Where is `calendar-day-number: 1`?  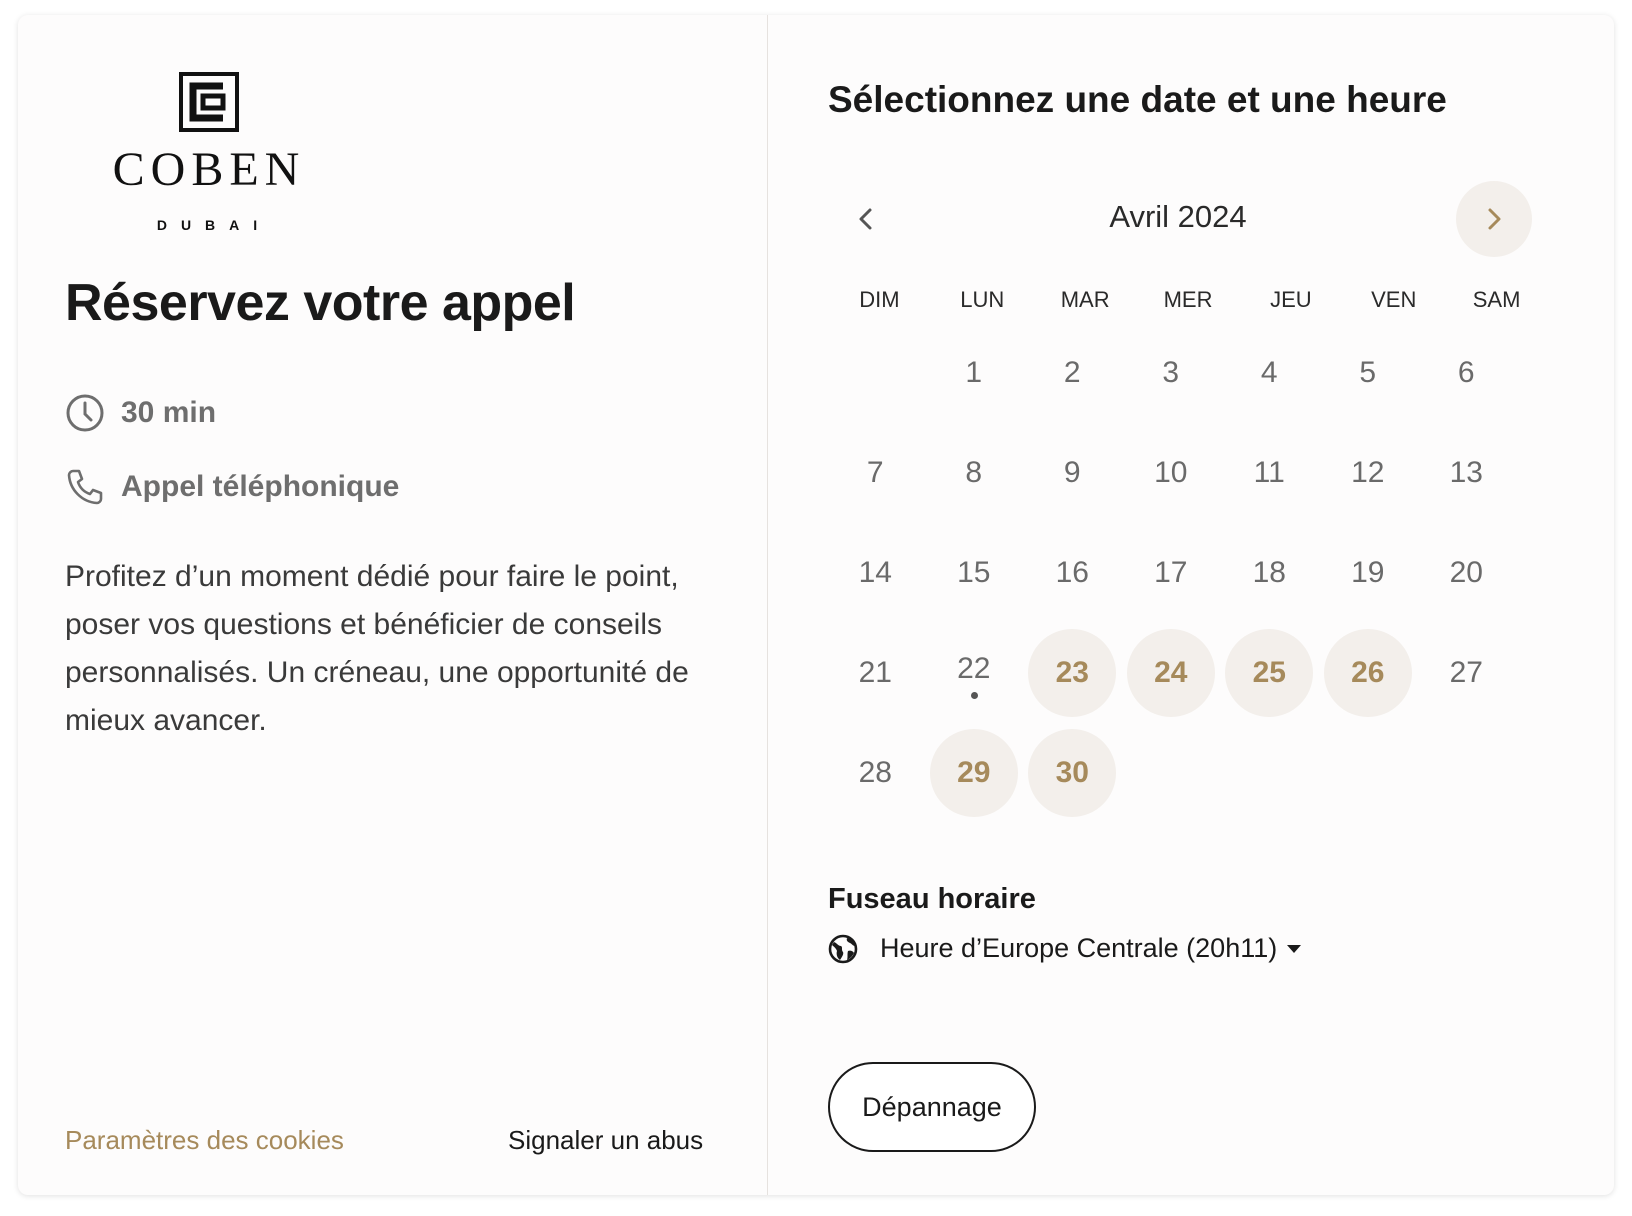
calendar-day-number: 1 is located at coordinates (974, 372).